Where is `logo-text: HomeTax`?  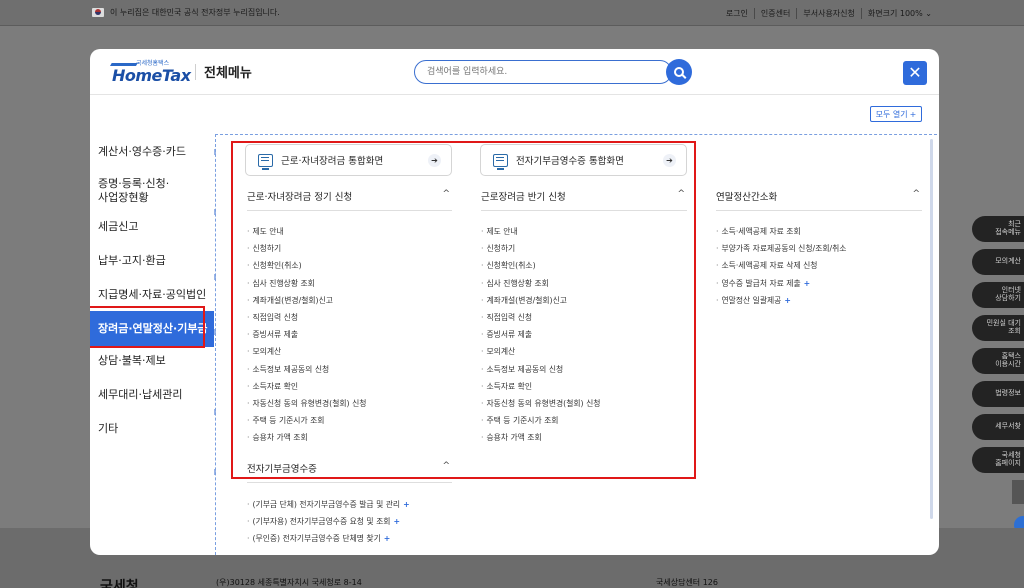 logo-text: HomeTax is located at coordinates (151, 75).